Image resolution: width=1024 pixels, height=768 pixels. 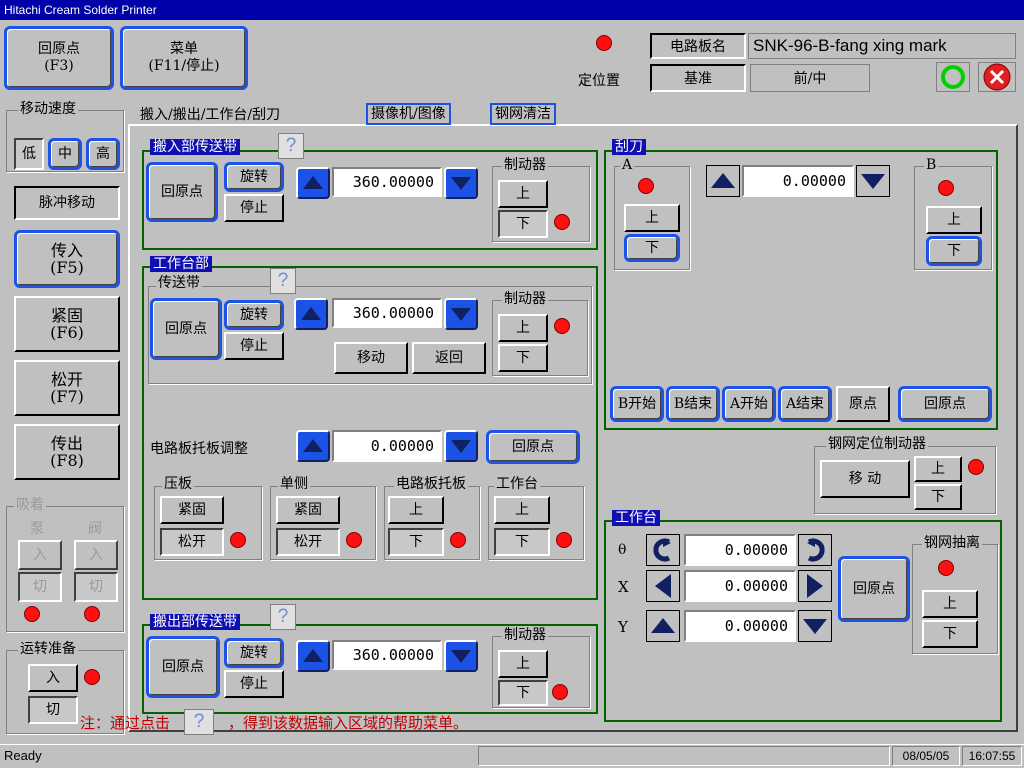 What do you see at coordinates (749, 404) in the screenshot?
I see `a-start-button: A开始` at bounding box center [749, 404].